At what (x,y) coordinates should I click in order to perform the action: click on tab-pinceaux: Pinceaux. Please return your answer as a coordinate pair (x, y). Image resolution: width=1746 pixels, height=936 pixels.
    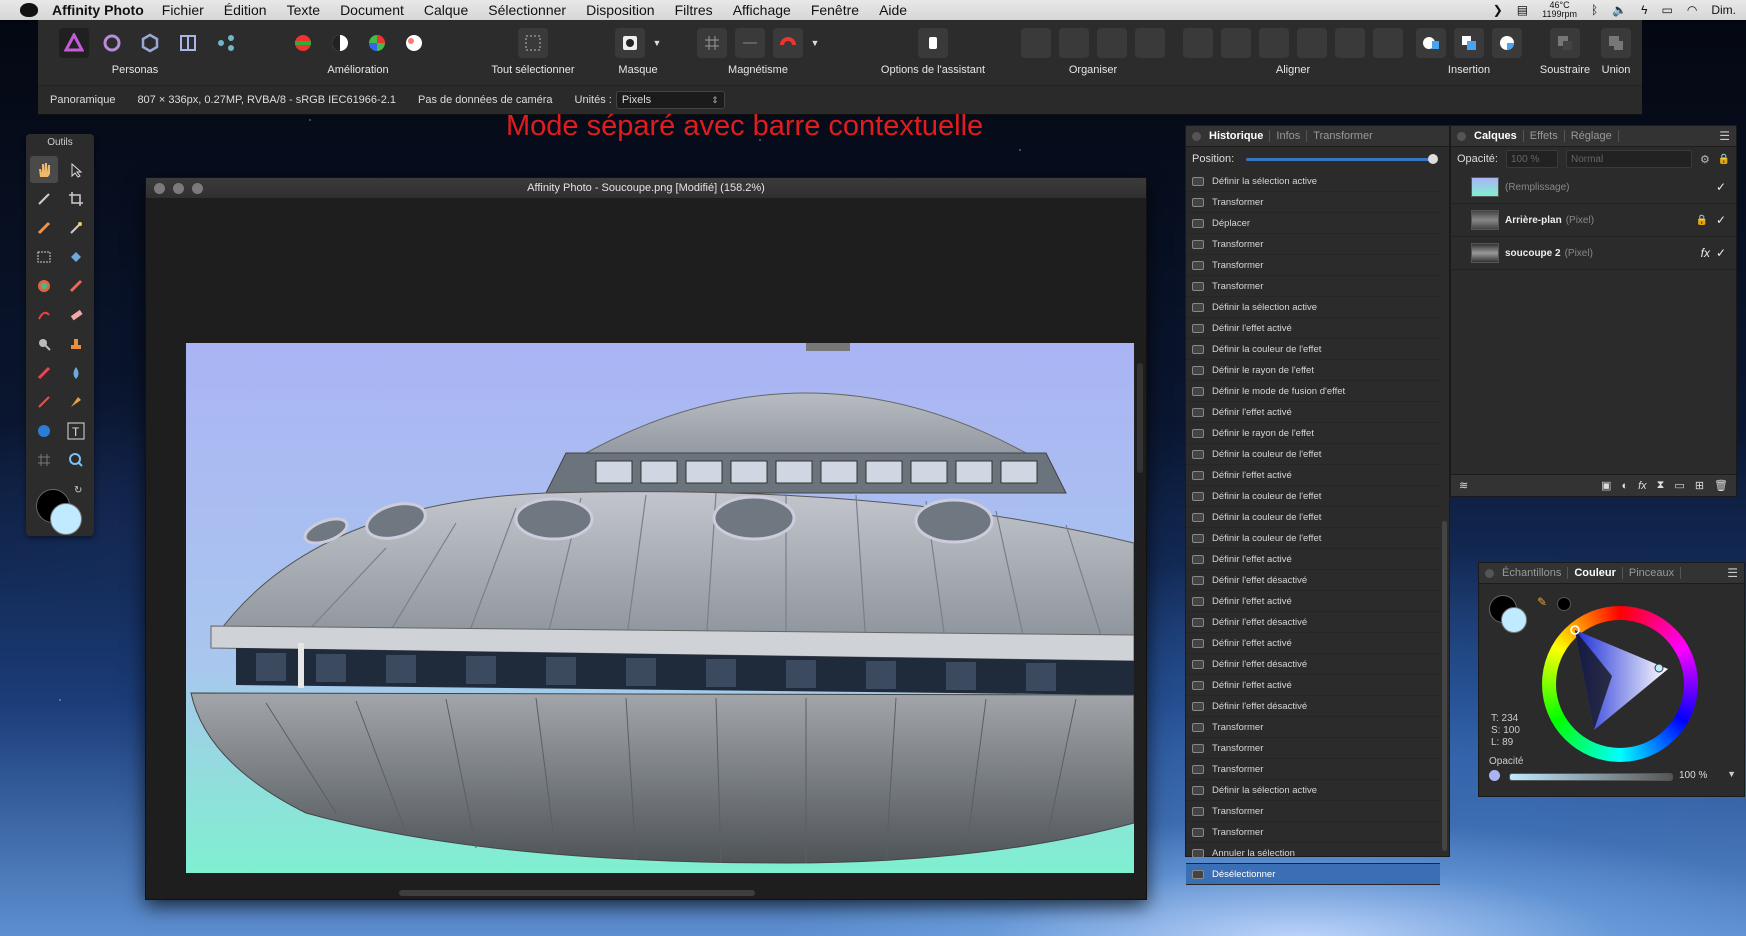
    Looking at the image, I should click on (1655, 573).